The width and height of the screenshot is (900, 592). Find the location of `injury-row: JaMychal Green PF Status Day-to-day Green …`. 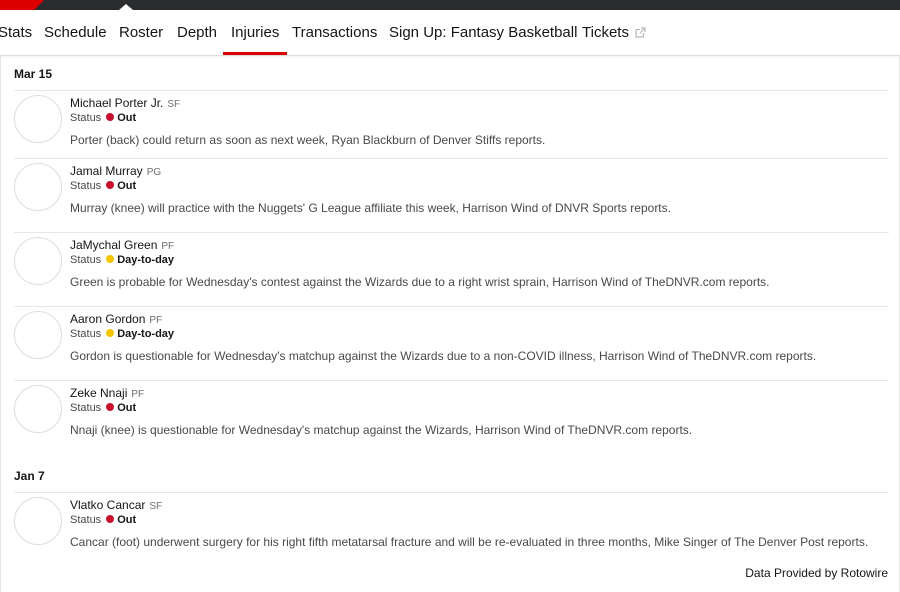

injury-row: JaMychal Green PF Status Day-to-day Green … is located at coordinates (451, 269).